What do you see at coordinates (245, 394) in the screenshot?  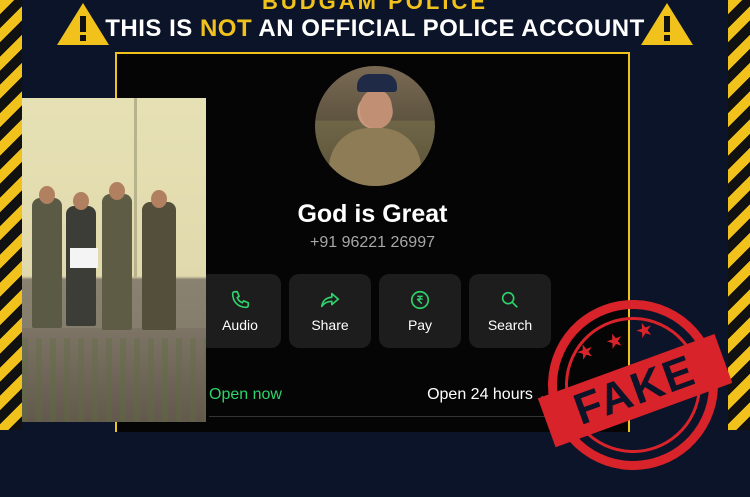 I see `open-status: Open now` at bounding box center [245, 394].